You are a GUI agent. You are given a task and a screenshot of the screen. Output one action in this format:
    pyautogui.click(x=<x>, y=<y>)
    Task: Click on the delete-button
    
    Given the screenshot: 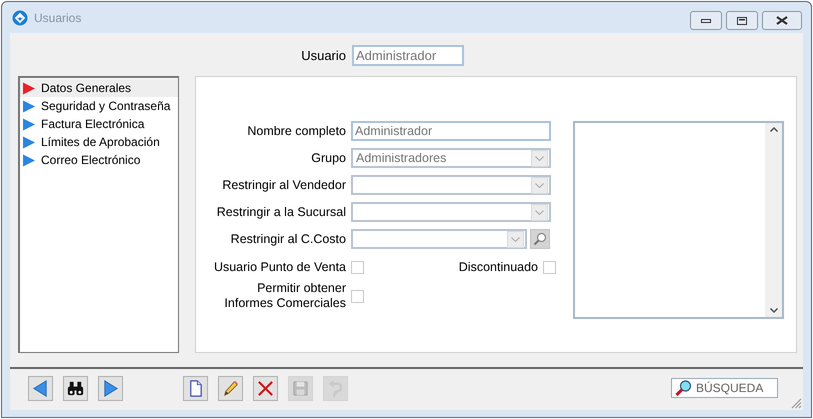 What is the action you would take?
    pyautogui.click(x=265, y=388)
    